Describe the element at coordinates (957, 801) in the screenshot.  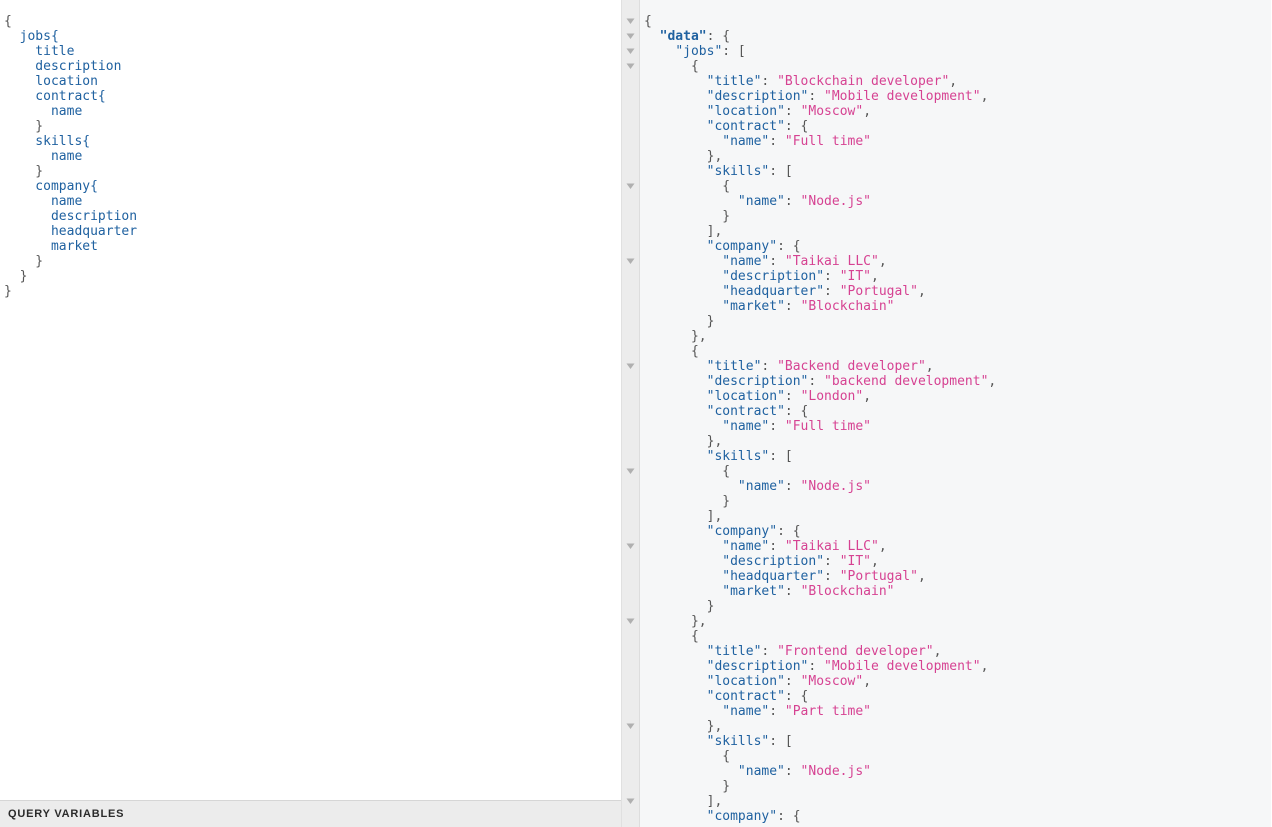
I see `result-line: ],` at that location.